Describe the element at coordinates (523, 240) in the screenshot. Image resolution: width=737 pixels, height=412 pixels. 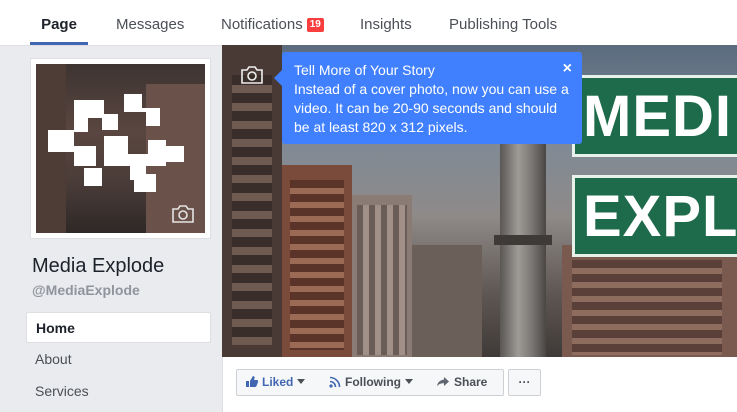
I see `pole-band` at that location.